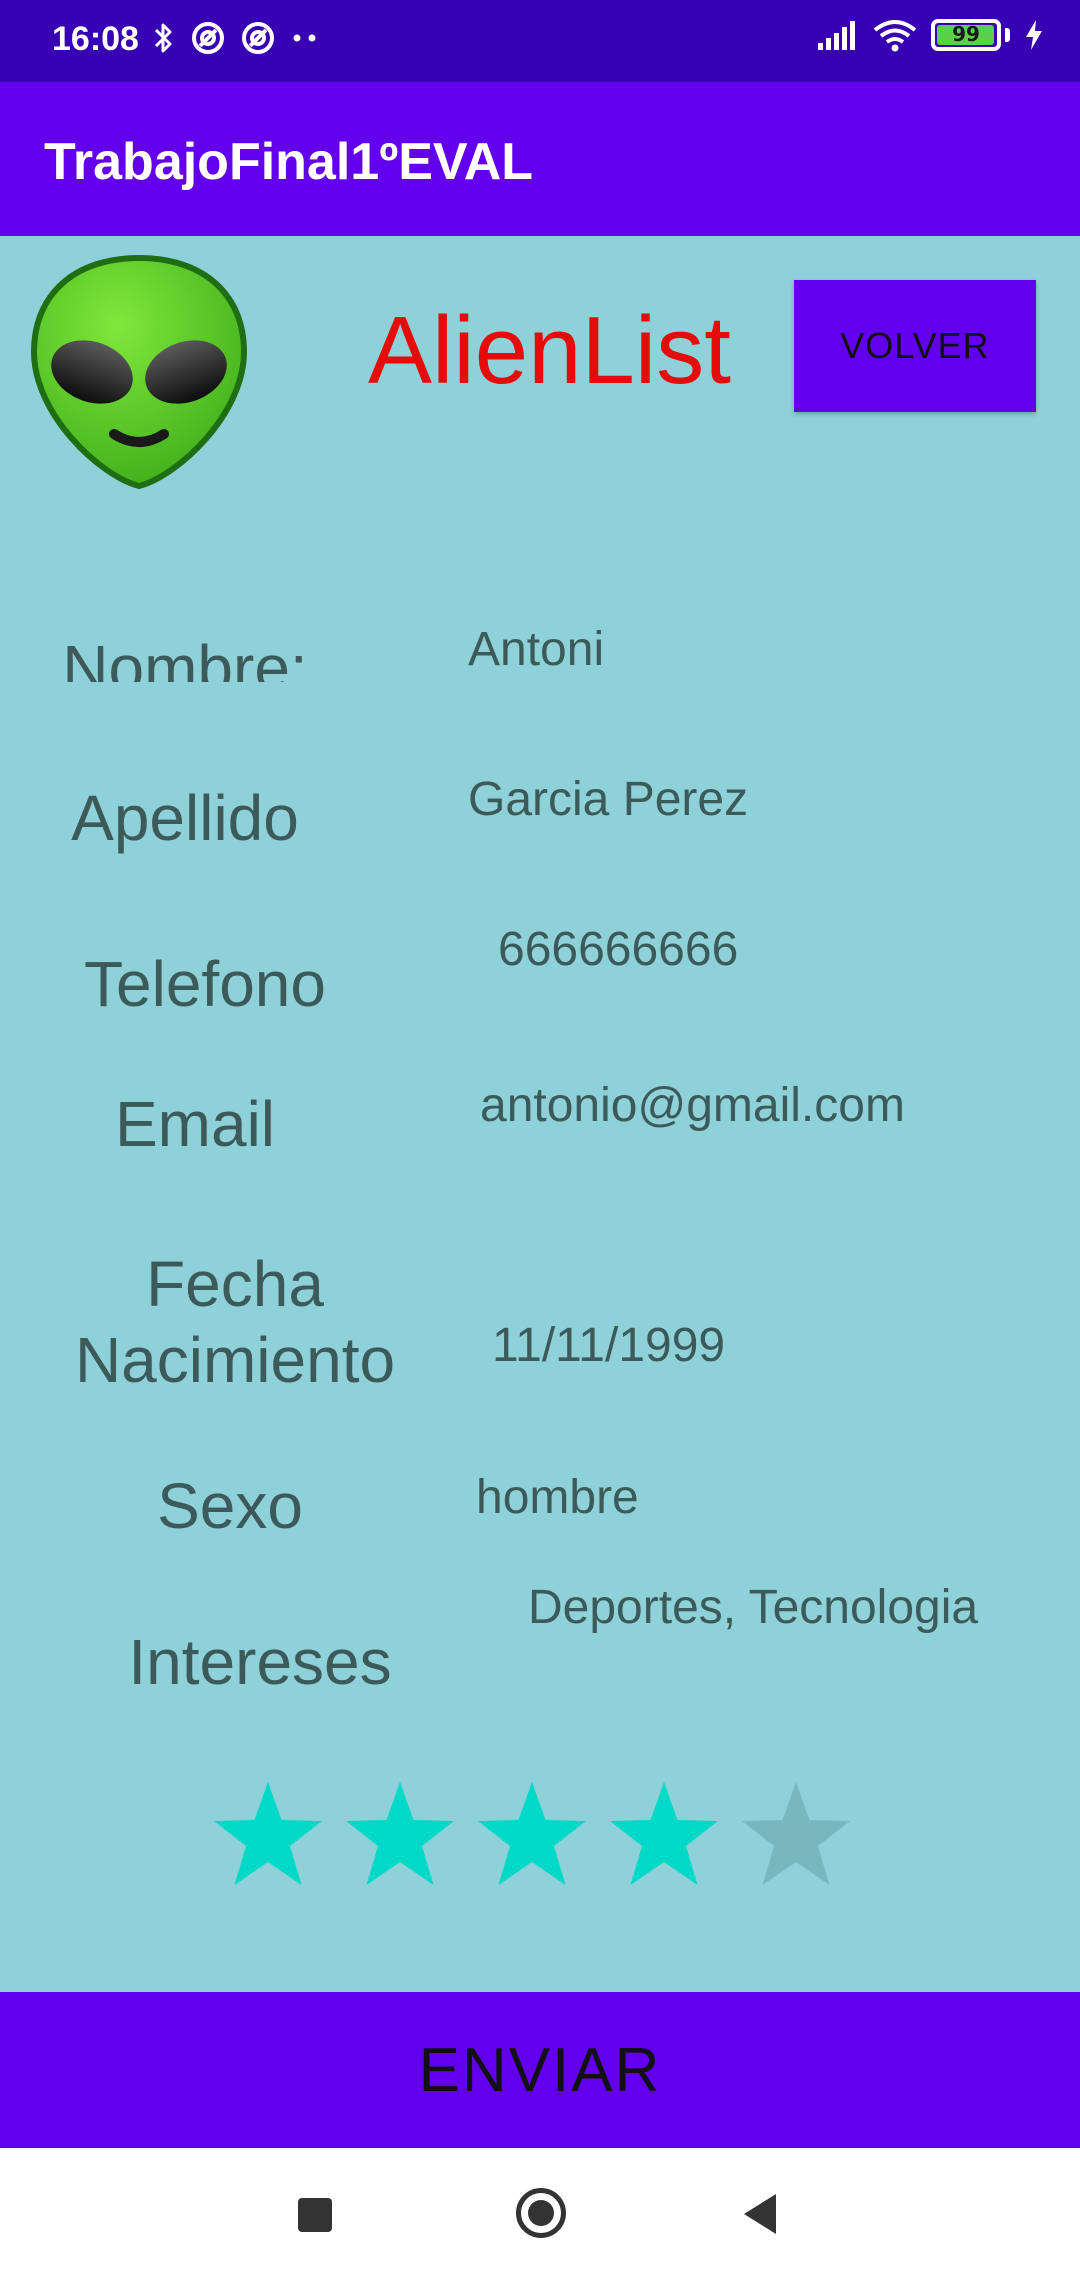 This screenshot has height=2280, width=1080. What do you see at coordinates (95, 39) in the screenshot?
I see `status-time: 16:08` at bounding box center [95, 39].